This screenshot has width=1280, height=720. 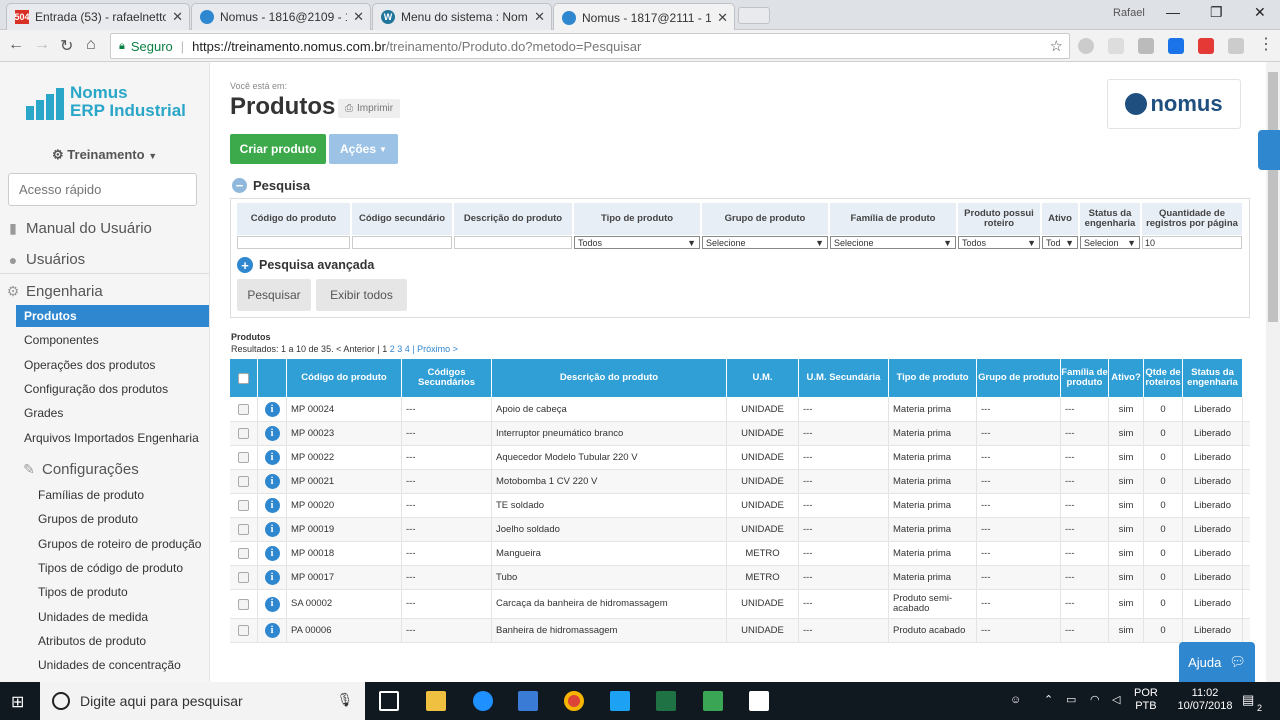 What do you see at coordinates (933, 378) in the screenshot?
I see `column-header: Tipo de produto` at bounding box center [933, 378].